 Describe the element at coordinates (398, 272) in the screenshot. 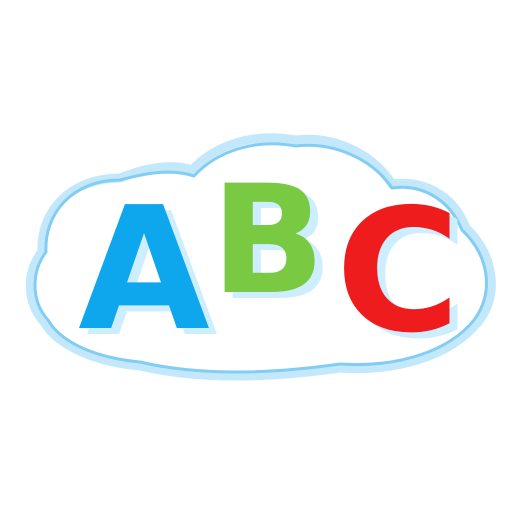

I see `letter-c: C` at that location.